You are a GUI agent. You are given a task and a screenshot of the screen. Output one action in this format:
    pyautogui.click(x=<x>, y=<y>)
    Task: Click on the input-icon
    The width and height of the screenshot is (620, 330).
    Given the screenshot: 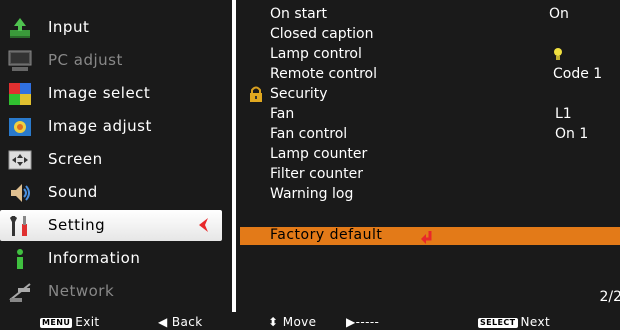 What is the action you would take?
    pyautogui.click(x=20, y=28)
    